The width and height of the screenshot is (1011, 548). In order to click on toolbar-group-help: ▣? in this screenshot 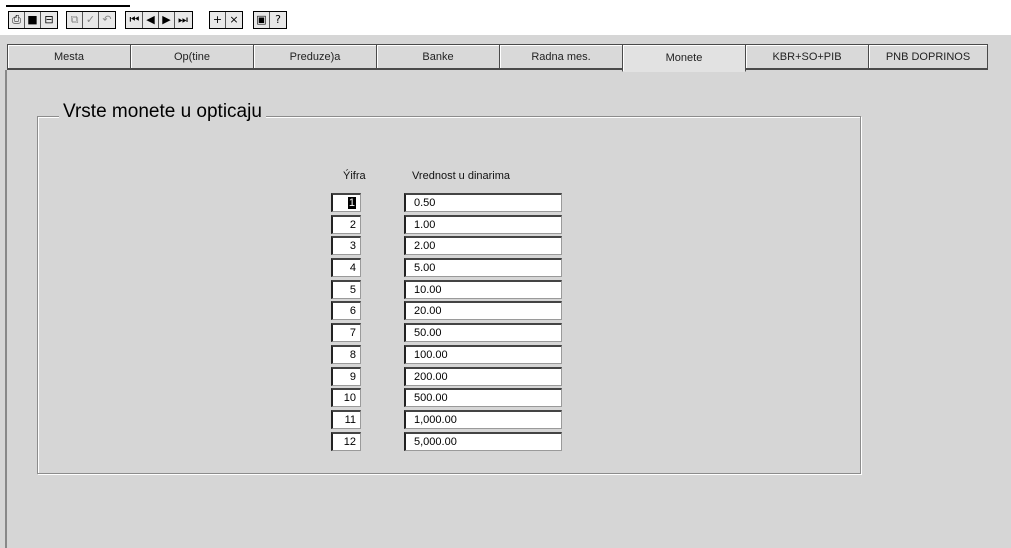, I will do `click(270, 20)`.